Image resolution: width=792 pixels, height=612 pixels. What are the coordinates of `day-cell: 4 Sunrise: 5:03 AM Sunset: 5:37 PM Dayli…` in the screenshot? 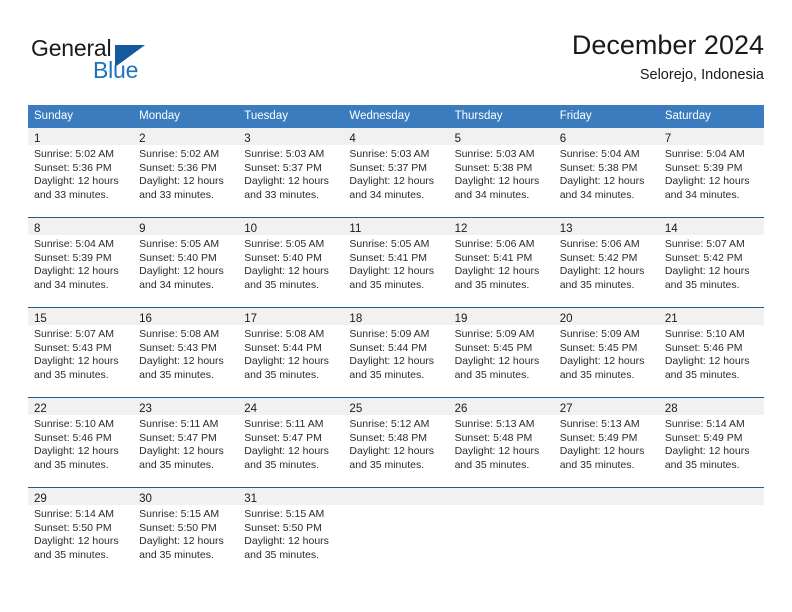 It's located at (396, 172).